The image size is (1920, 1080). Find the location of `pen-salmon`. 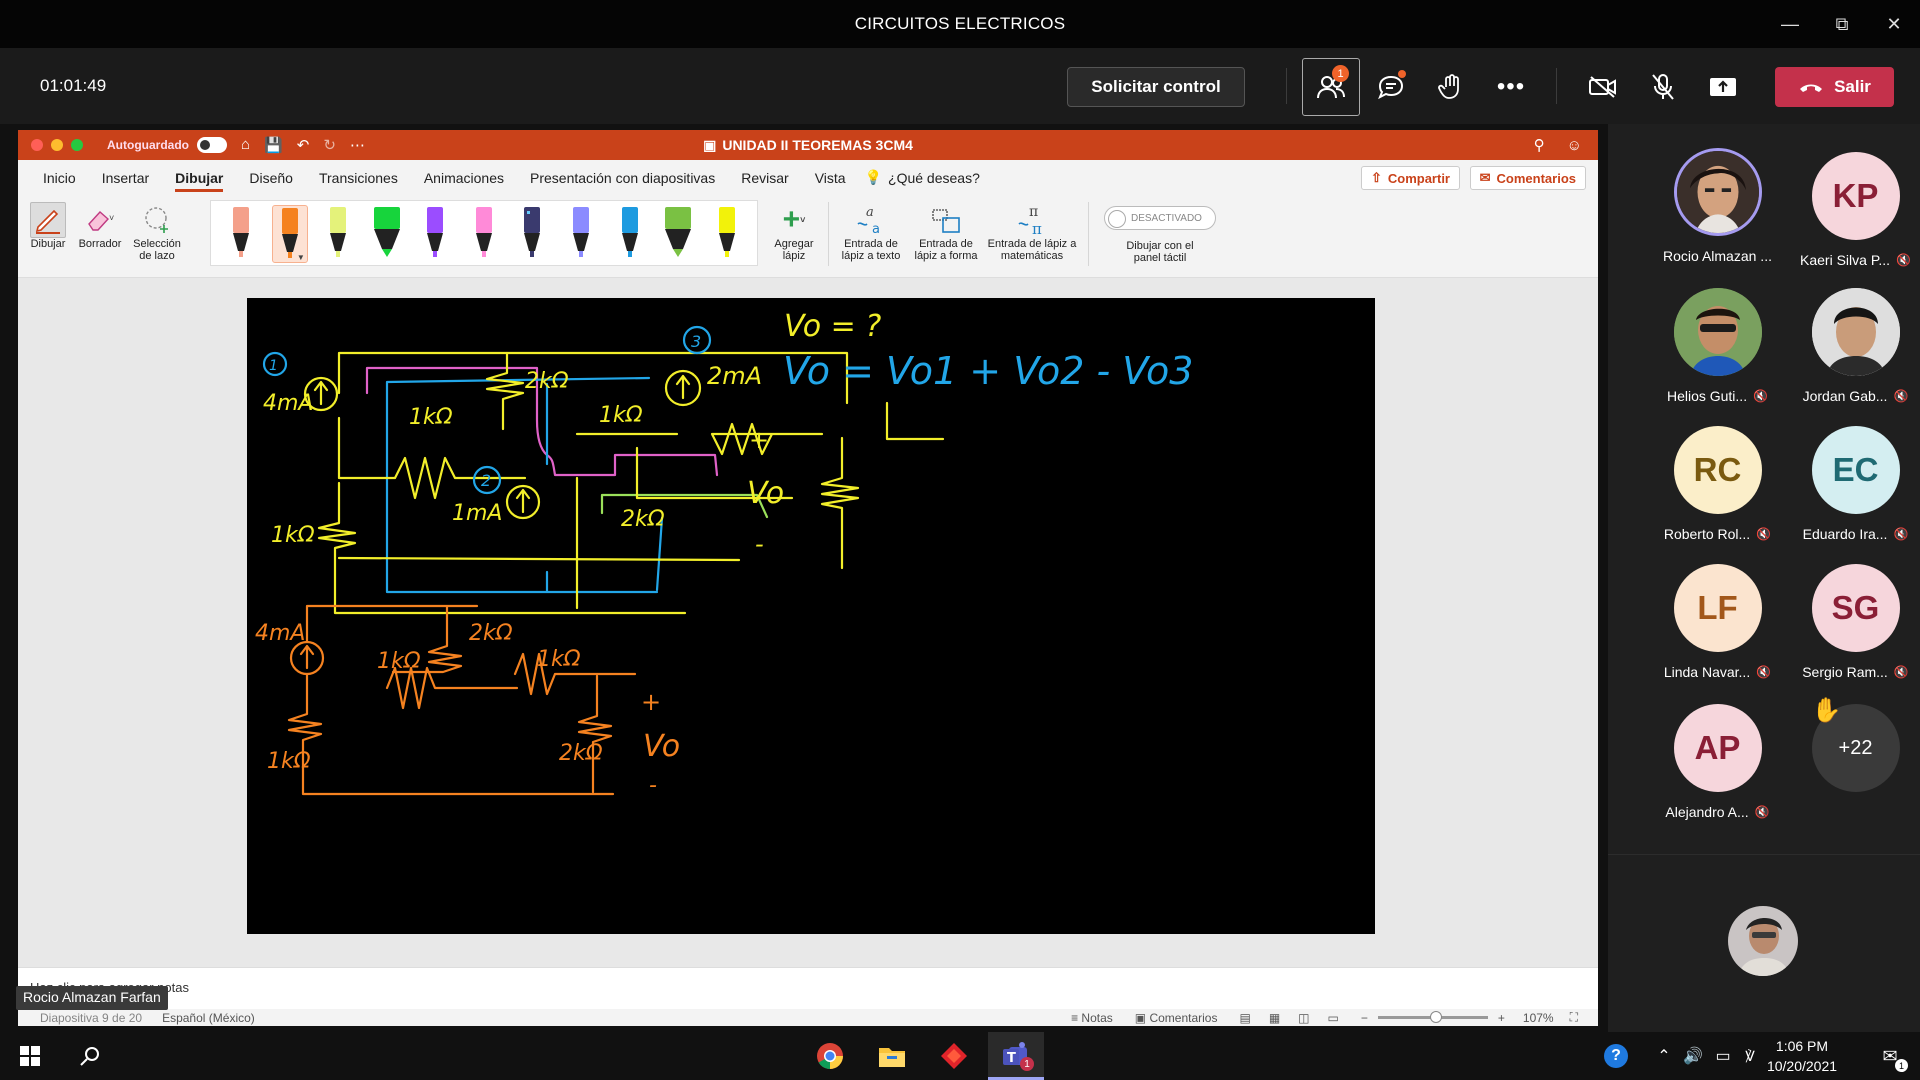

pen-salmon is located at coordinates (241, 234).